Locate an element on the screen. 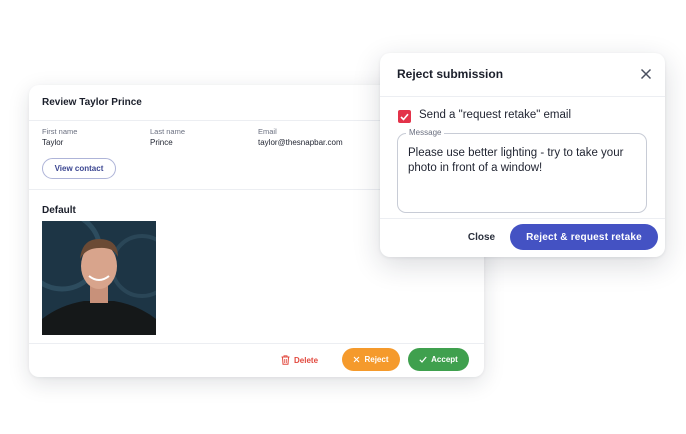  check-icon is located at coordinates (423, 359).